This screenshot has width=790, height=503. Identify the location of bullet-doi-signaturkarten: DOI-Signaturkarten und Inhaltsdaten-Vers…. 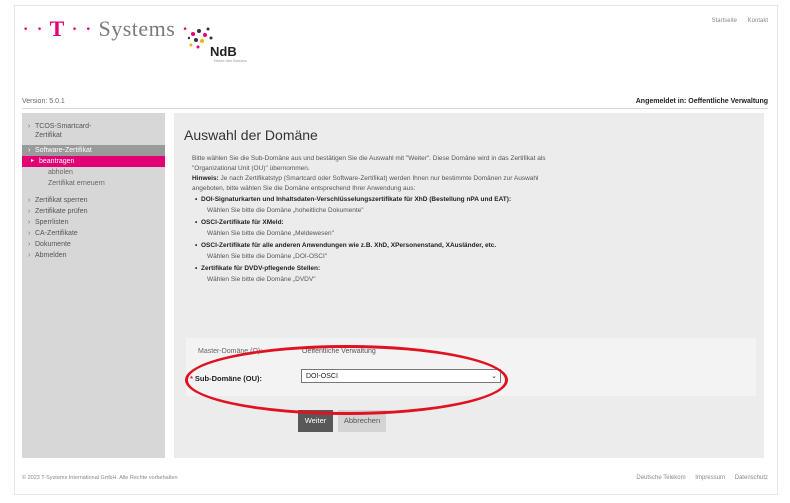
(353, 199).